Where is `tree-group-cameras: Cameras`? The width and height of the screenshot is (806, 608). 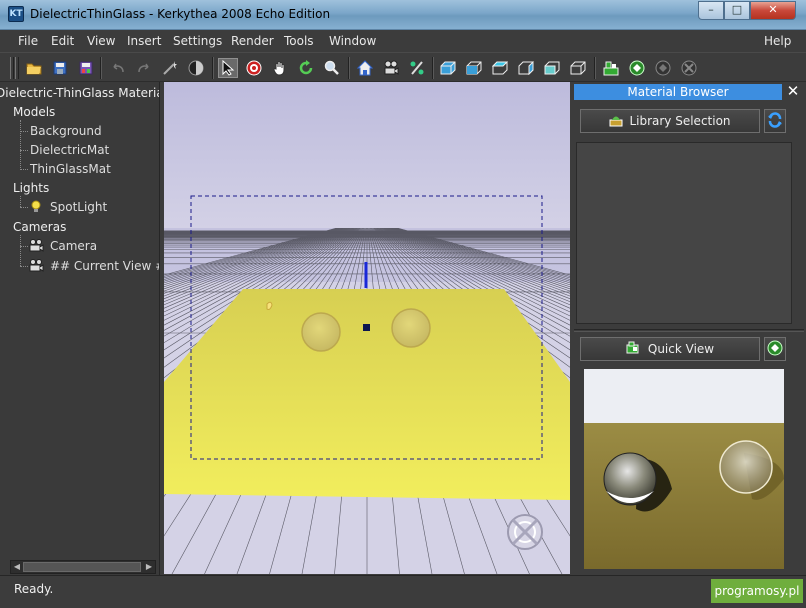 tree-group-cameras: Cameras is located at coordinates (39, 227).